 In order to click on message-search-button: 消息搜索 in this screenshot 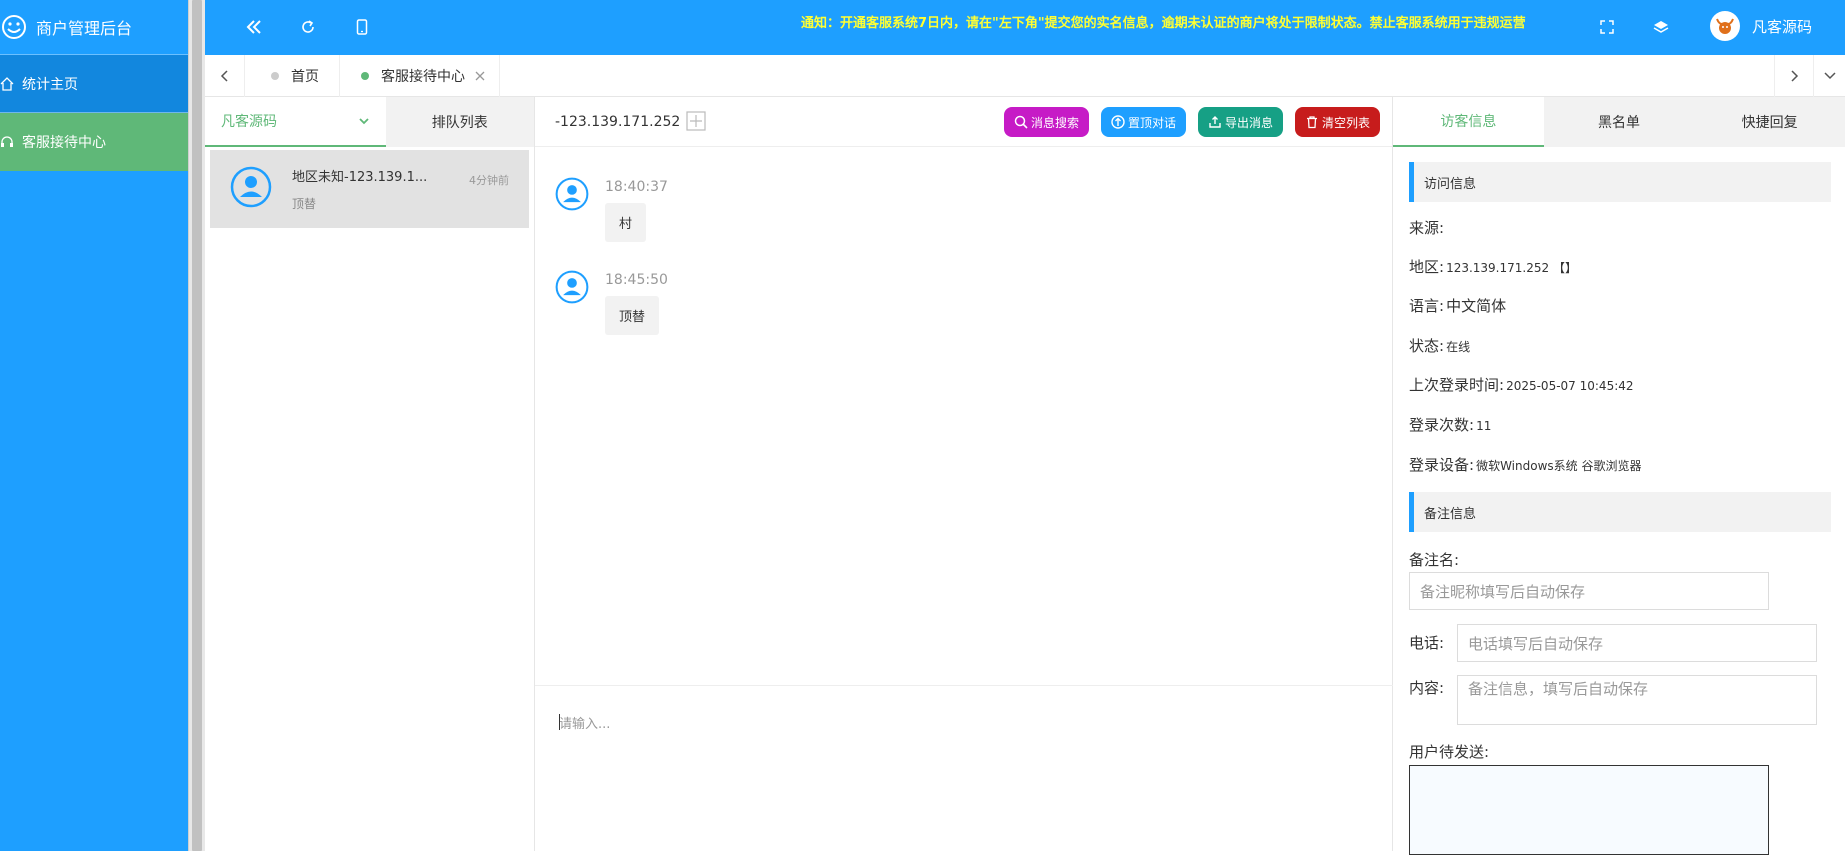, I will do `click(1047, 122)`.